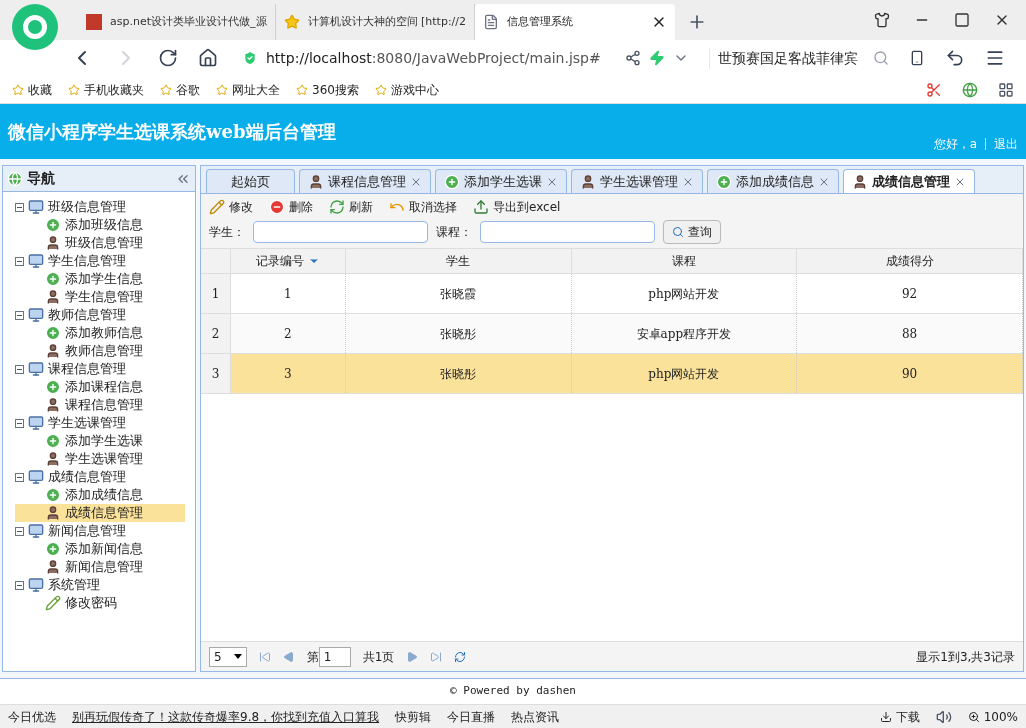 The height and width of the screenshot is (728, 1026). I want to click on status-item: 今日直播, so click(471, 716).